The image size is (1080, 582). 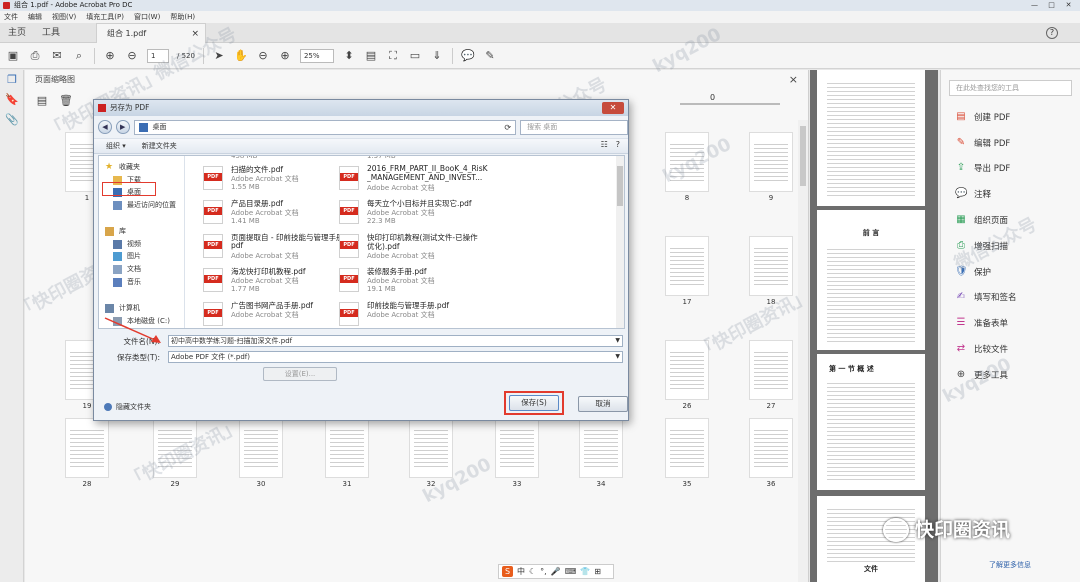 What do you see at coordinates (12, 120) in the screenshot?
I see `attachments-icon: 📎` at bounding box center [12, 120].